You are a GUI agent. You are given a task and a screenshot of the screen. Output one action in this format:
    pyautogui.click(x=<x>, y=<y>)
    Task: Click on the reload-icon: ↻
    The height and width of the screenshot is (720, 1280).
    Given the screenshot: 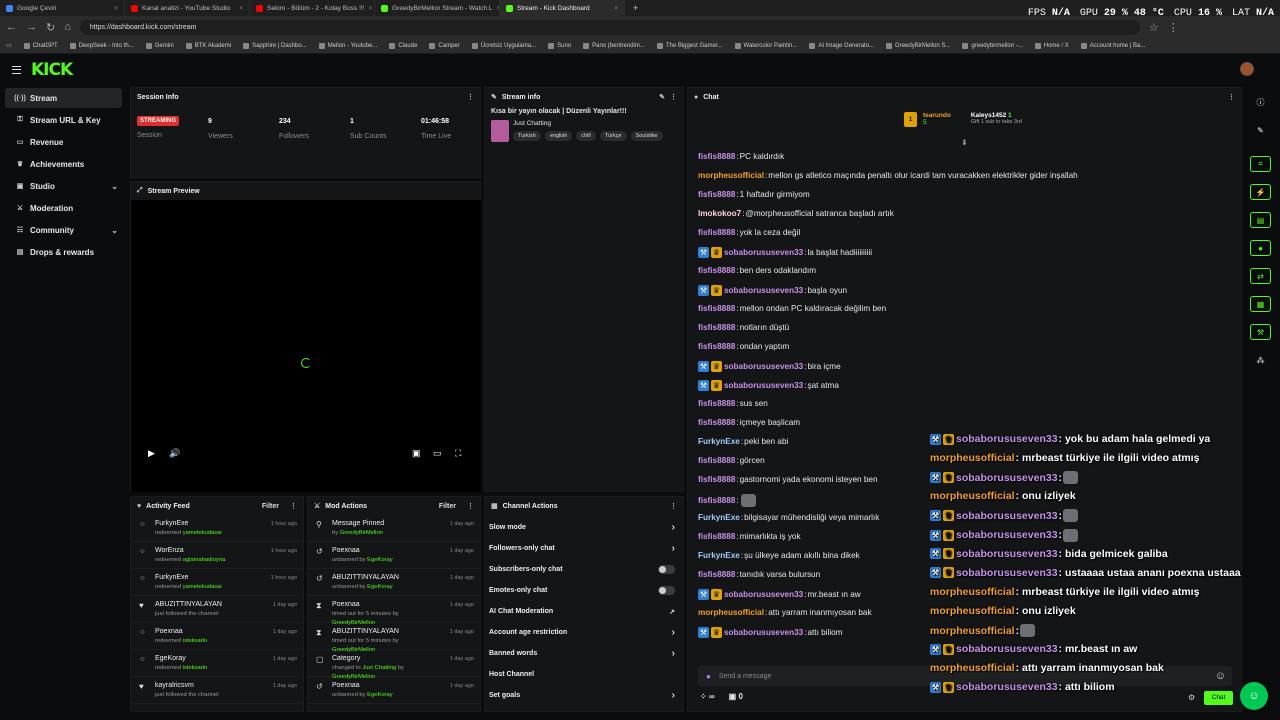 What is the action you would take?
    pyautogui.click(x=50, y=27)
    